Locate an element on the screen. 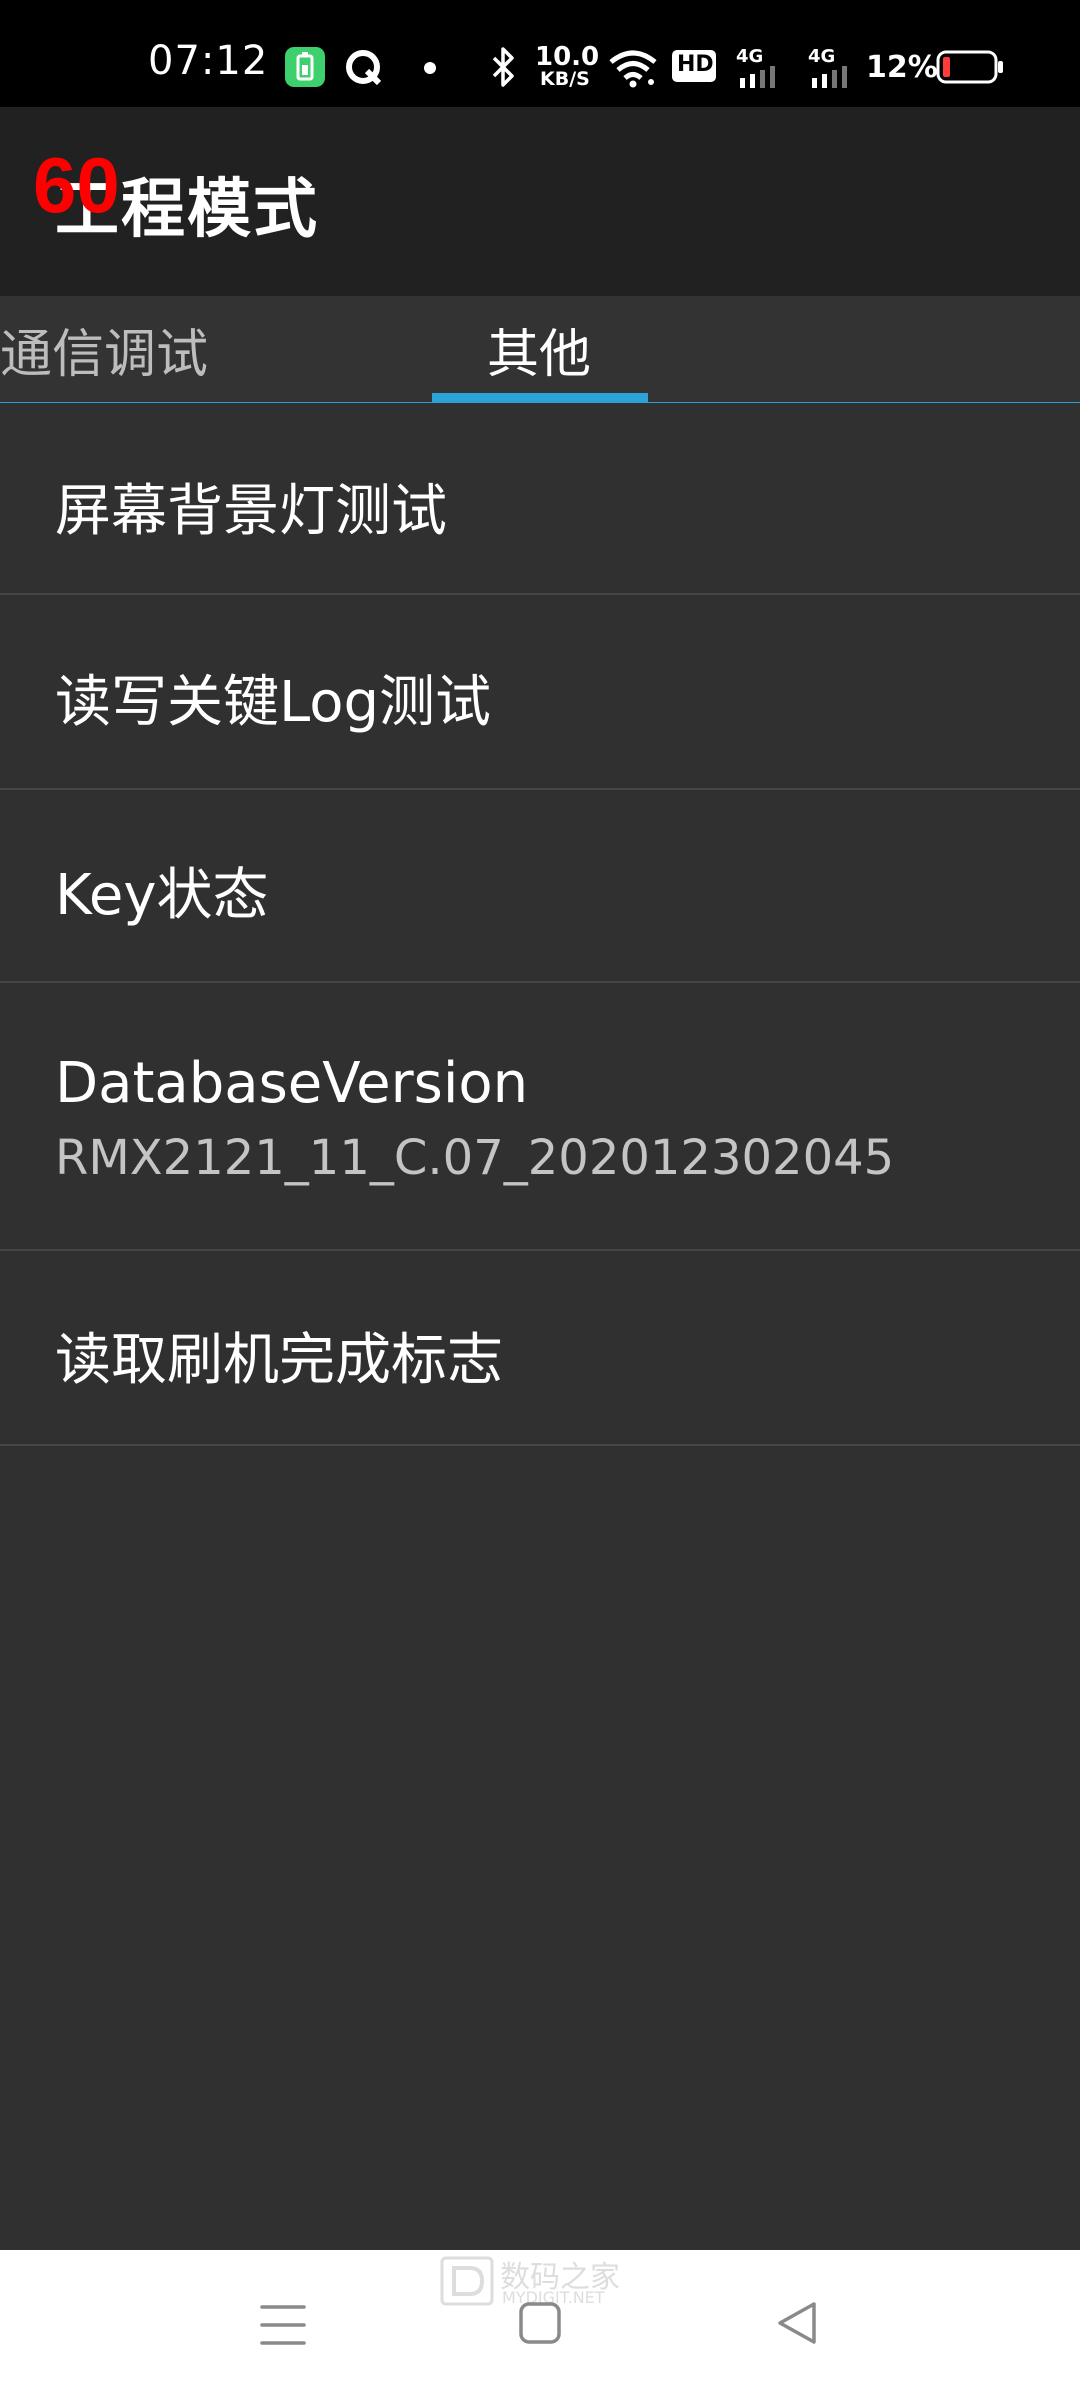 Image resolution: width=1080 pixels, height=2400 pixels. item-title: Key状态 is located at coordinates (162, 895).